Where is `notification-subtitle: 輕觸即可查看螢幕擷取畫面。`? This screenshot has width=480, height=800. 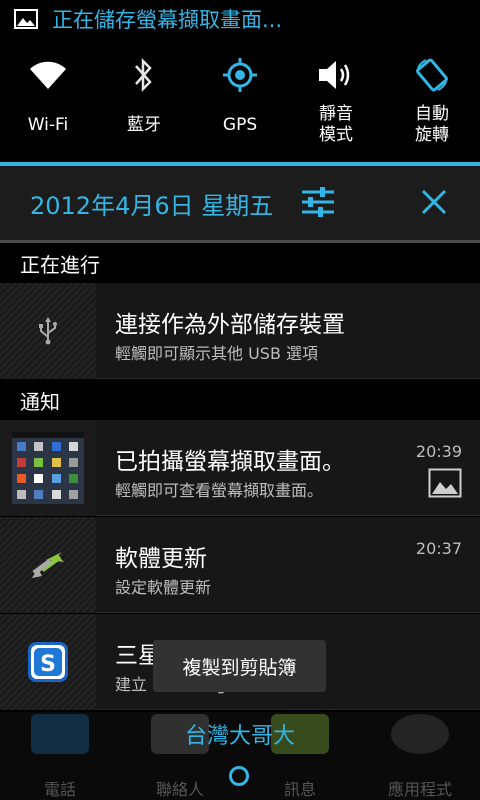 notification-subtitle: 輕觸即可查看螢幕擷取畫面。 is located at coordinates (219, 490).